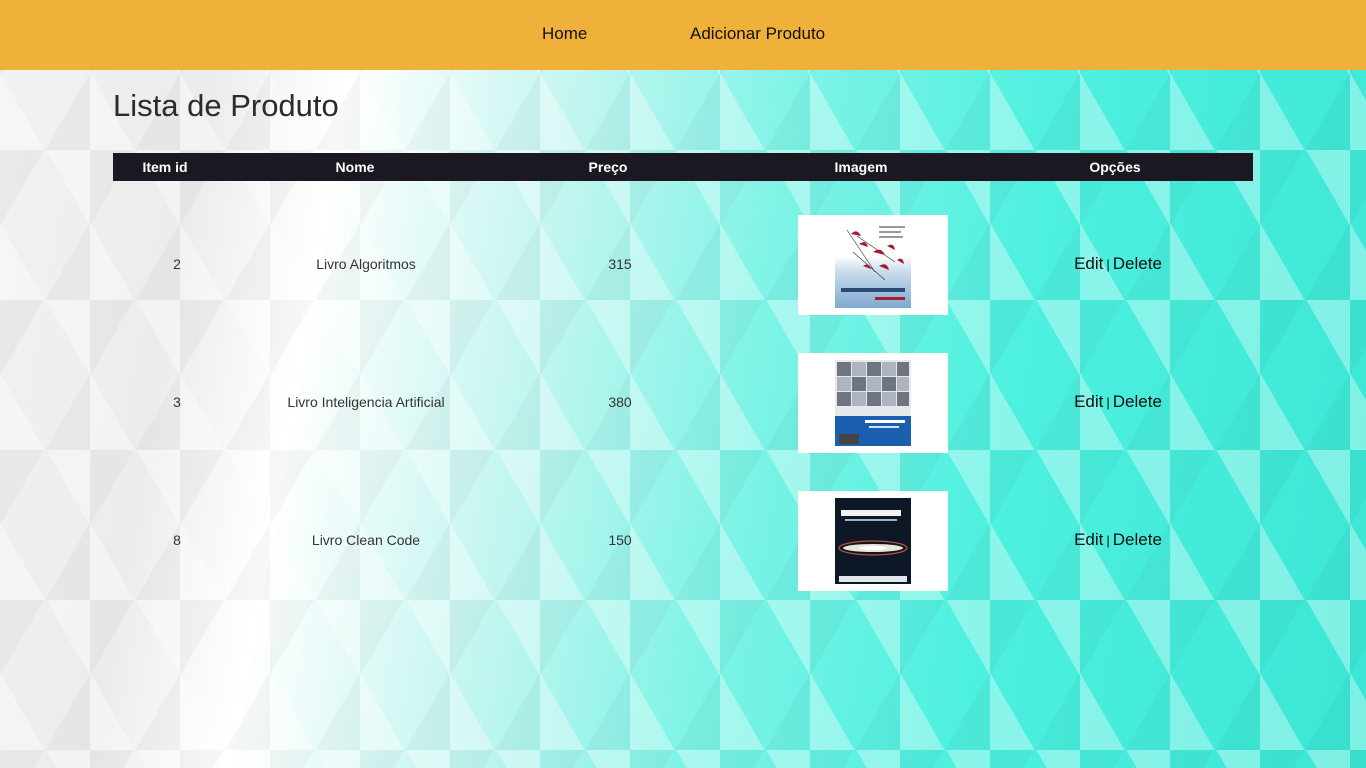 The width and height of the screenshot is (1366, 768). I want to click on column-header-imagem: Imagem, so click(861, 167).